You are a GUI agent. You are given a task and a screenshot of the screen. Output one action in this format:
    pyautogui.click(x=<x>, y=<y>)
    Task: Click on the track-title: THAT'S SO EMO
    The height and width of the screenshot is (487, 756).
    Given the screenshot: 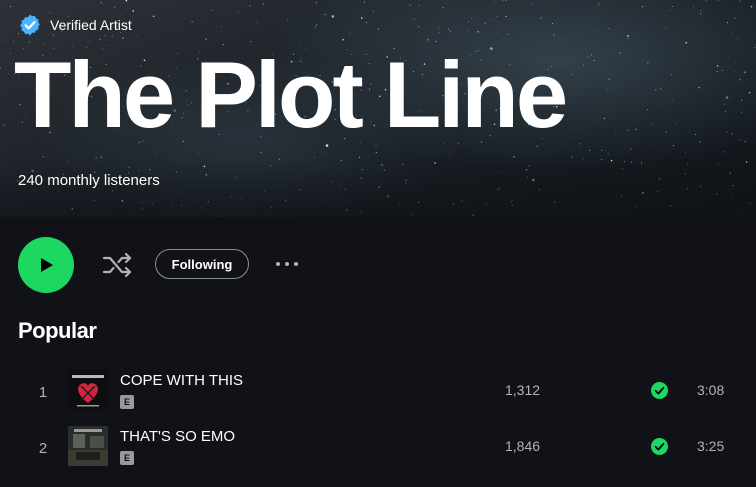 What is the action you would take?
    pyautogui.click(x=177, y=436)
    